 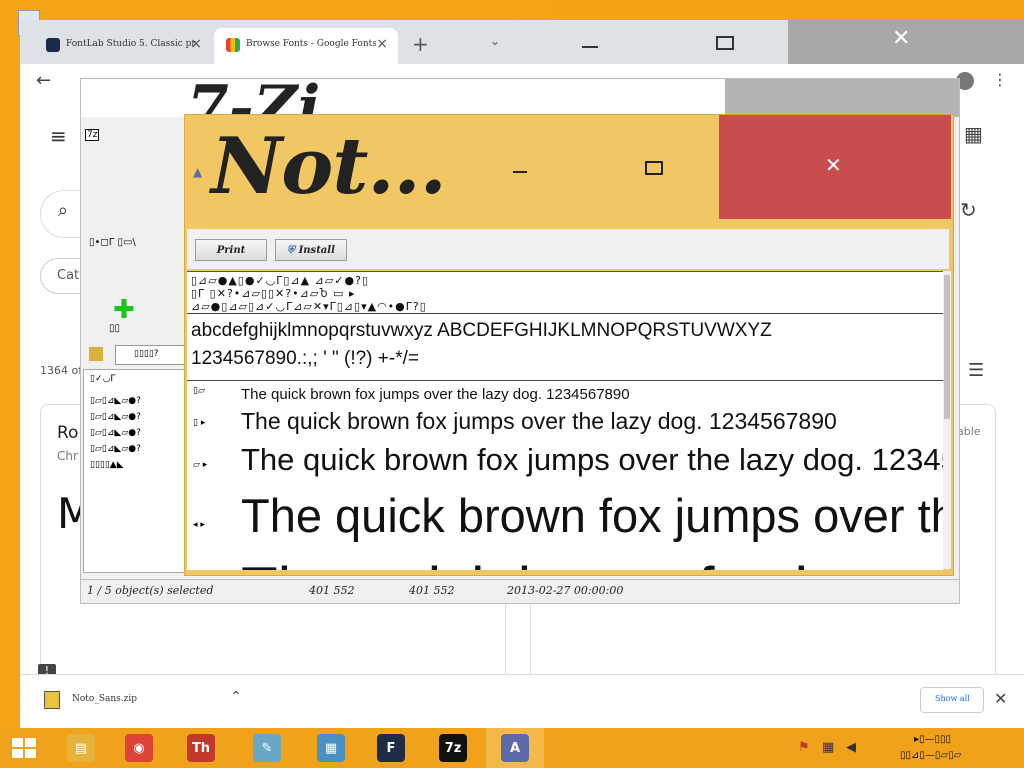 I want to click on control-panel-icon: ▦, so click(x=331, y=748).